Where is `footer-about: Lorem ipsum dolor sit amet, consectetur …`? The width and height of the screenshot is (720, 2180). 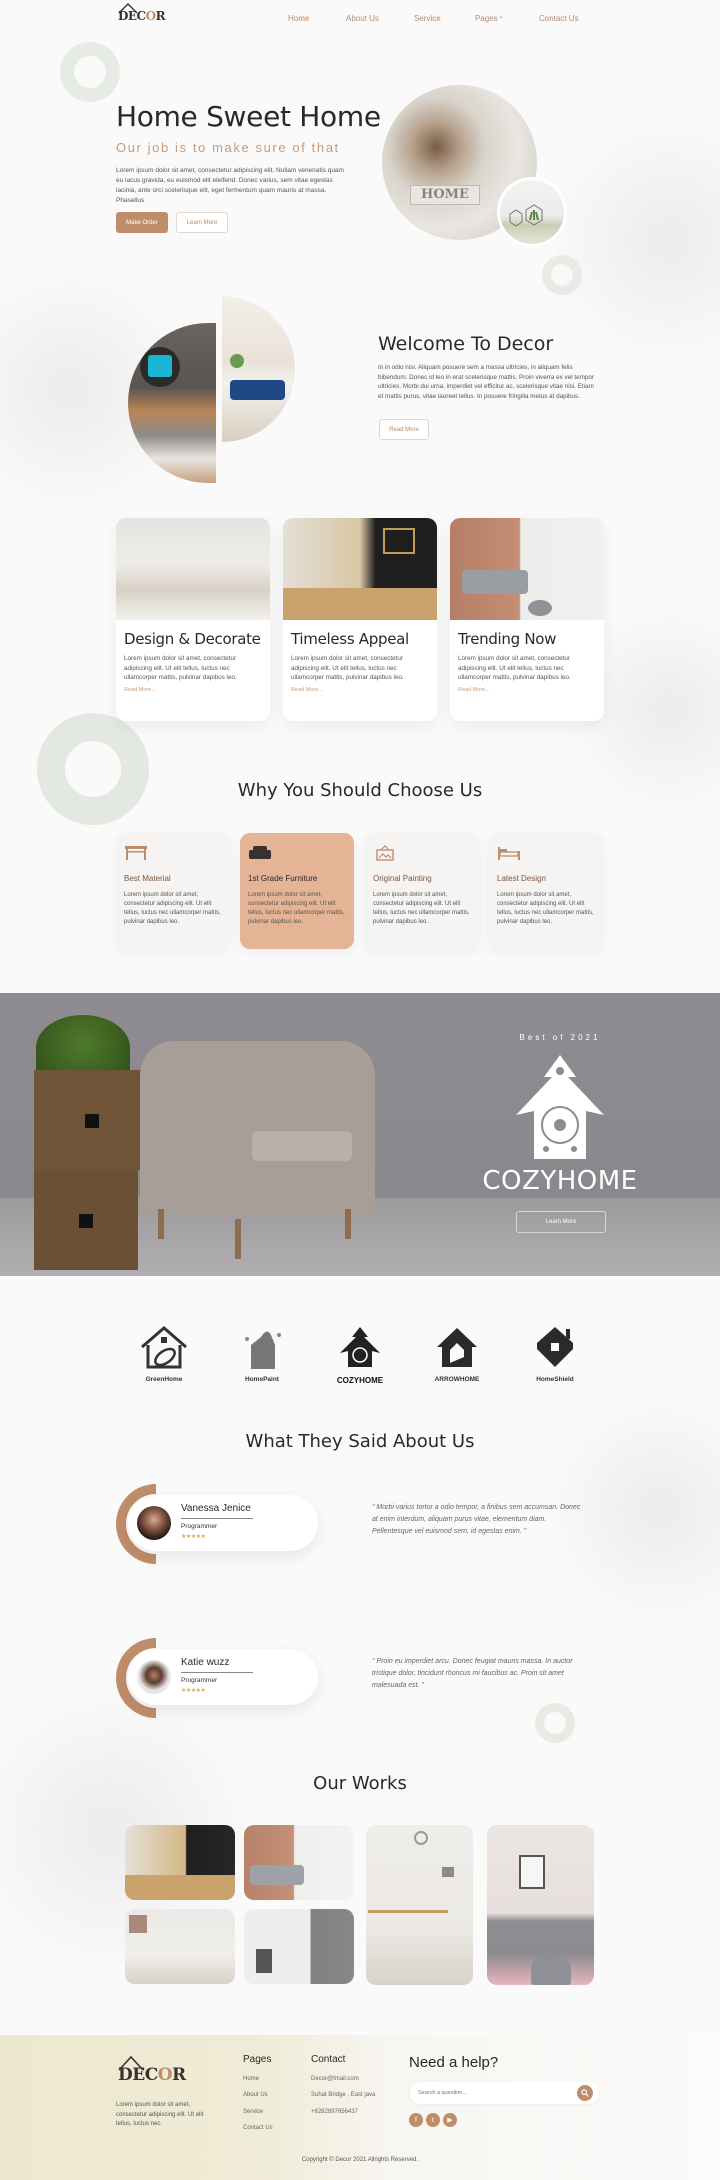
footer-about: Lorem ipsum dolor sit amet, consectetur … is located at coordinates (160, 2114).